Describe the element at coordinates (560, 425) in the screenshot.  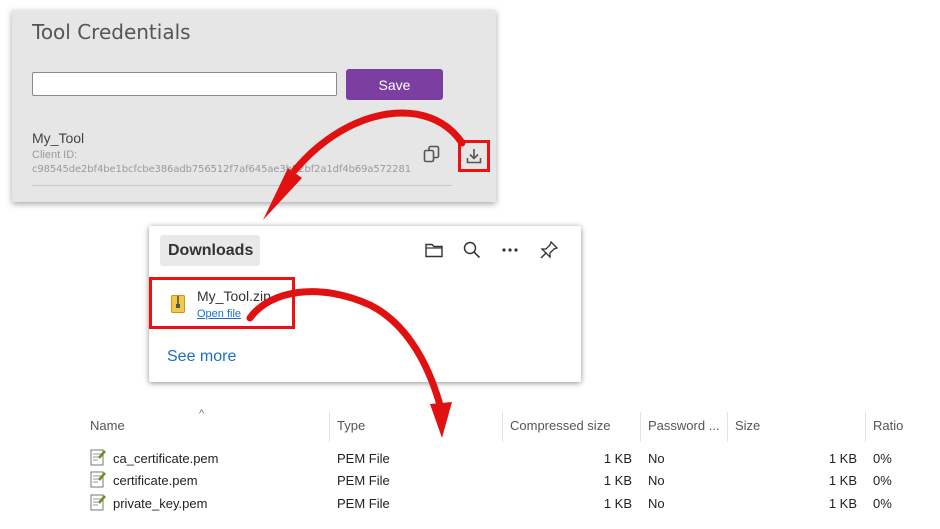
I see `column-header-compressed-size: Compressed size` at that location.